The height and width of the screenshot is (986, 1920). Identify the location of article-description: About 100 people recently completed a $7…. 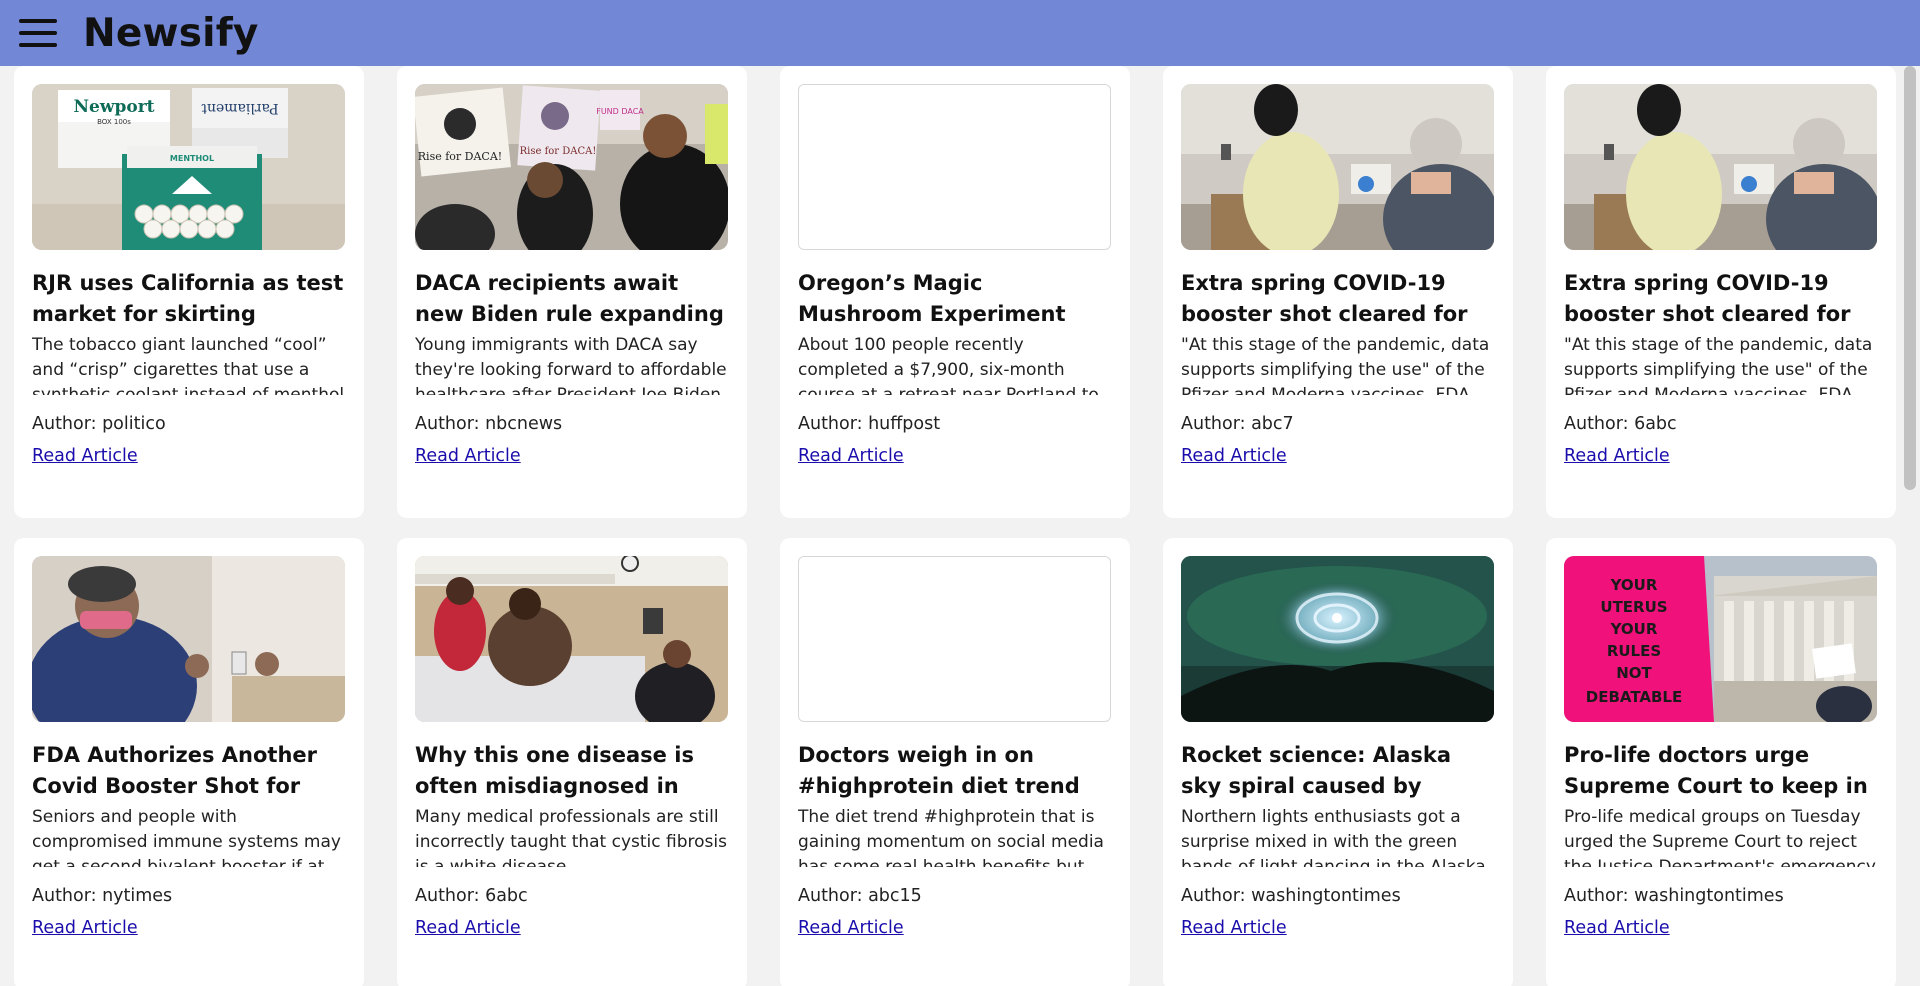
(948, 365).